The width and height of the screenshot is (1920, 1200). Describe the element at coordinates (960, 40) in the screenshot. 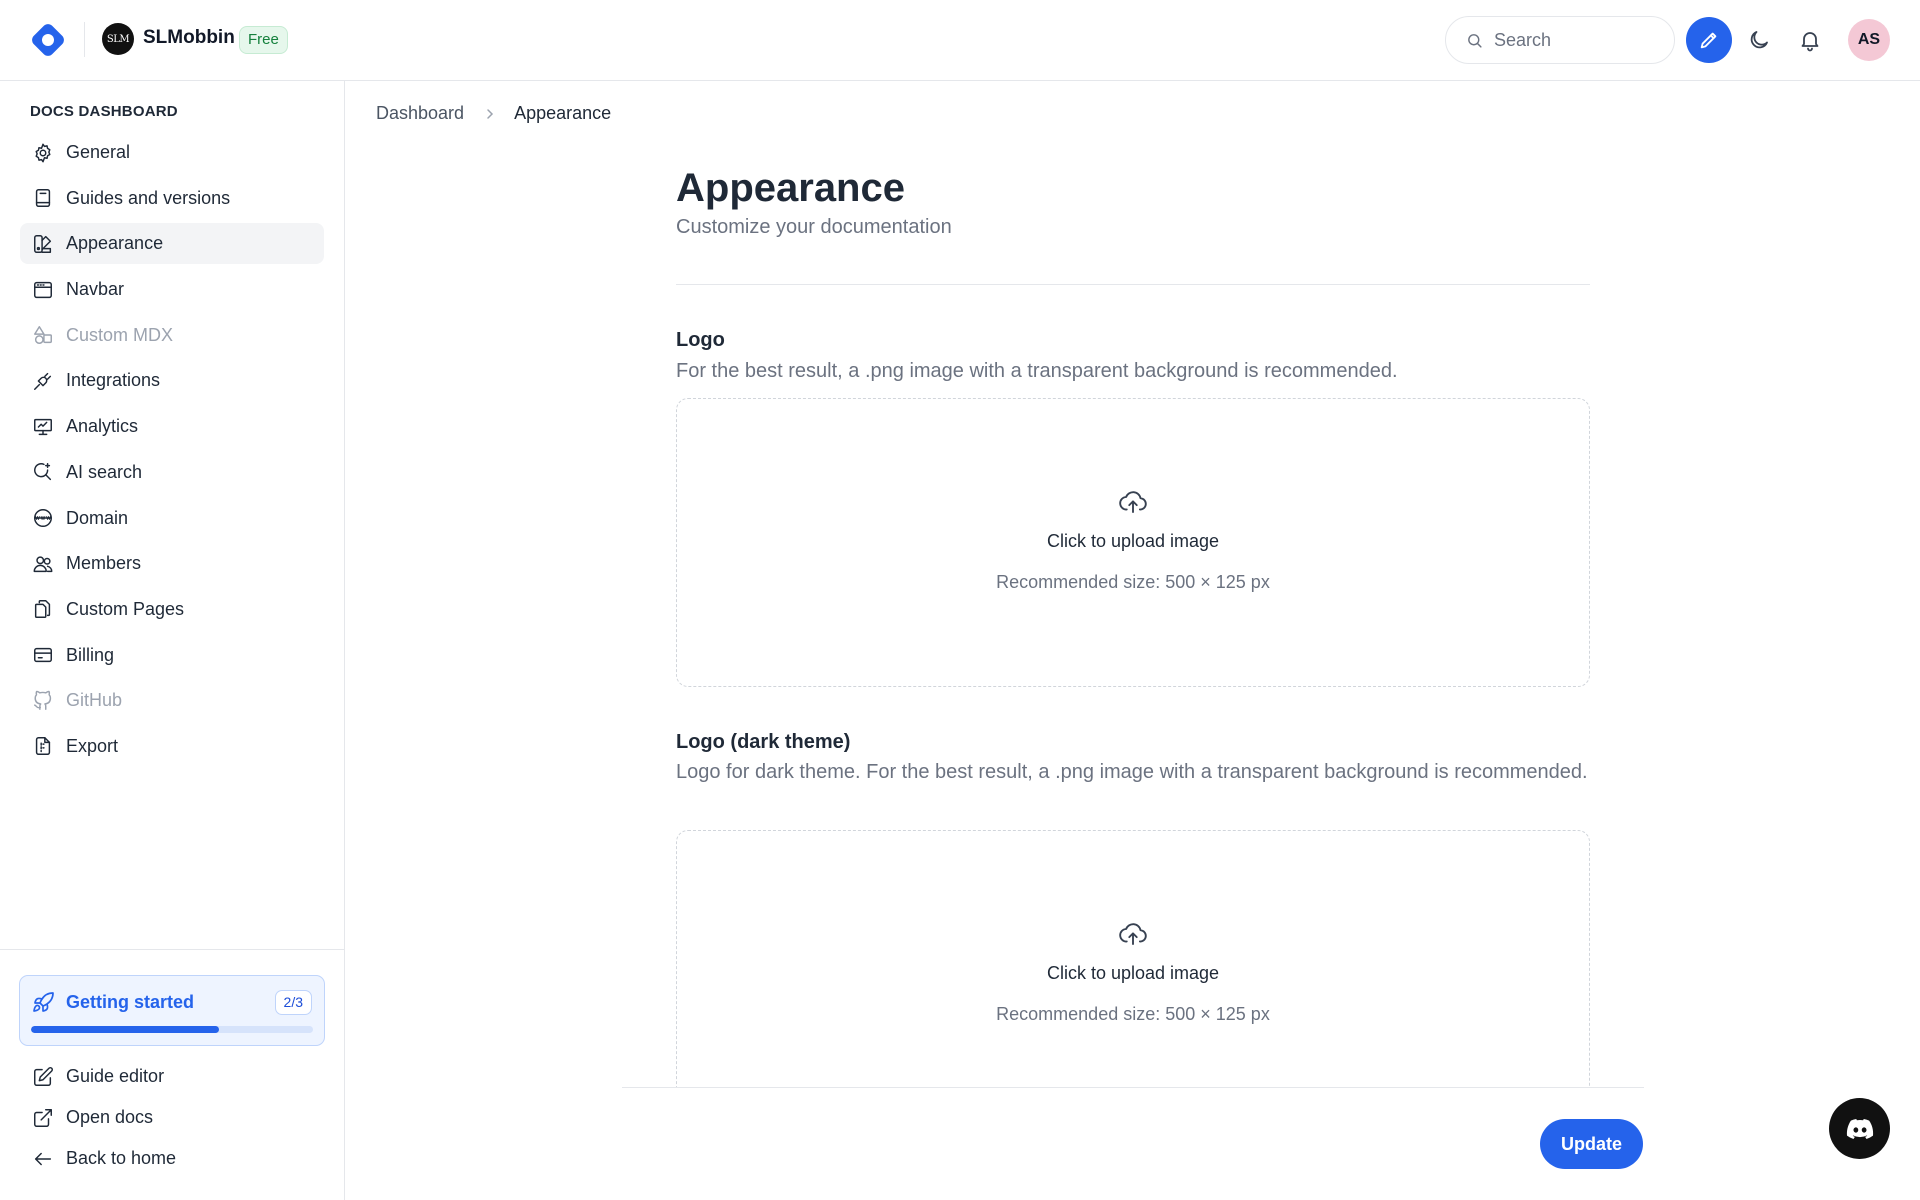

I see `top-header: SLM SLMobbin Free Search AS` at that location.